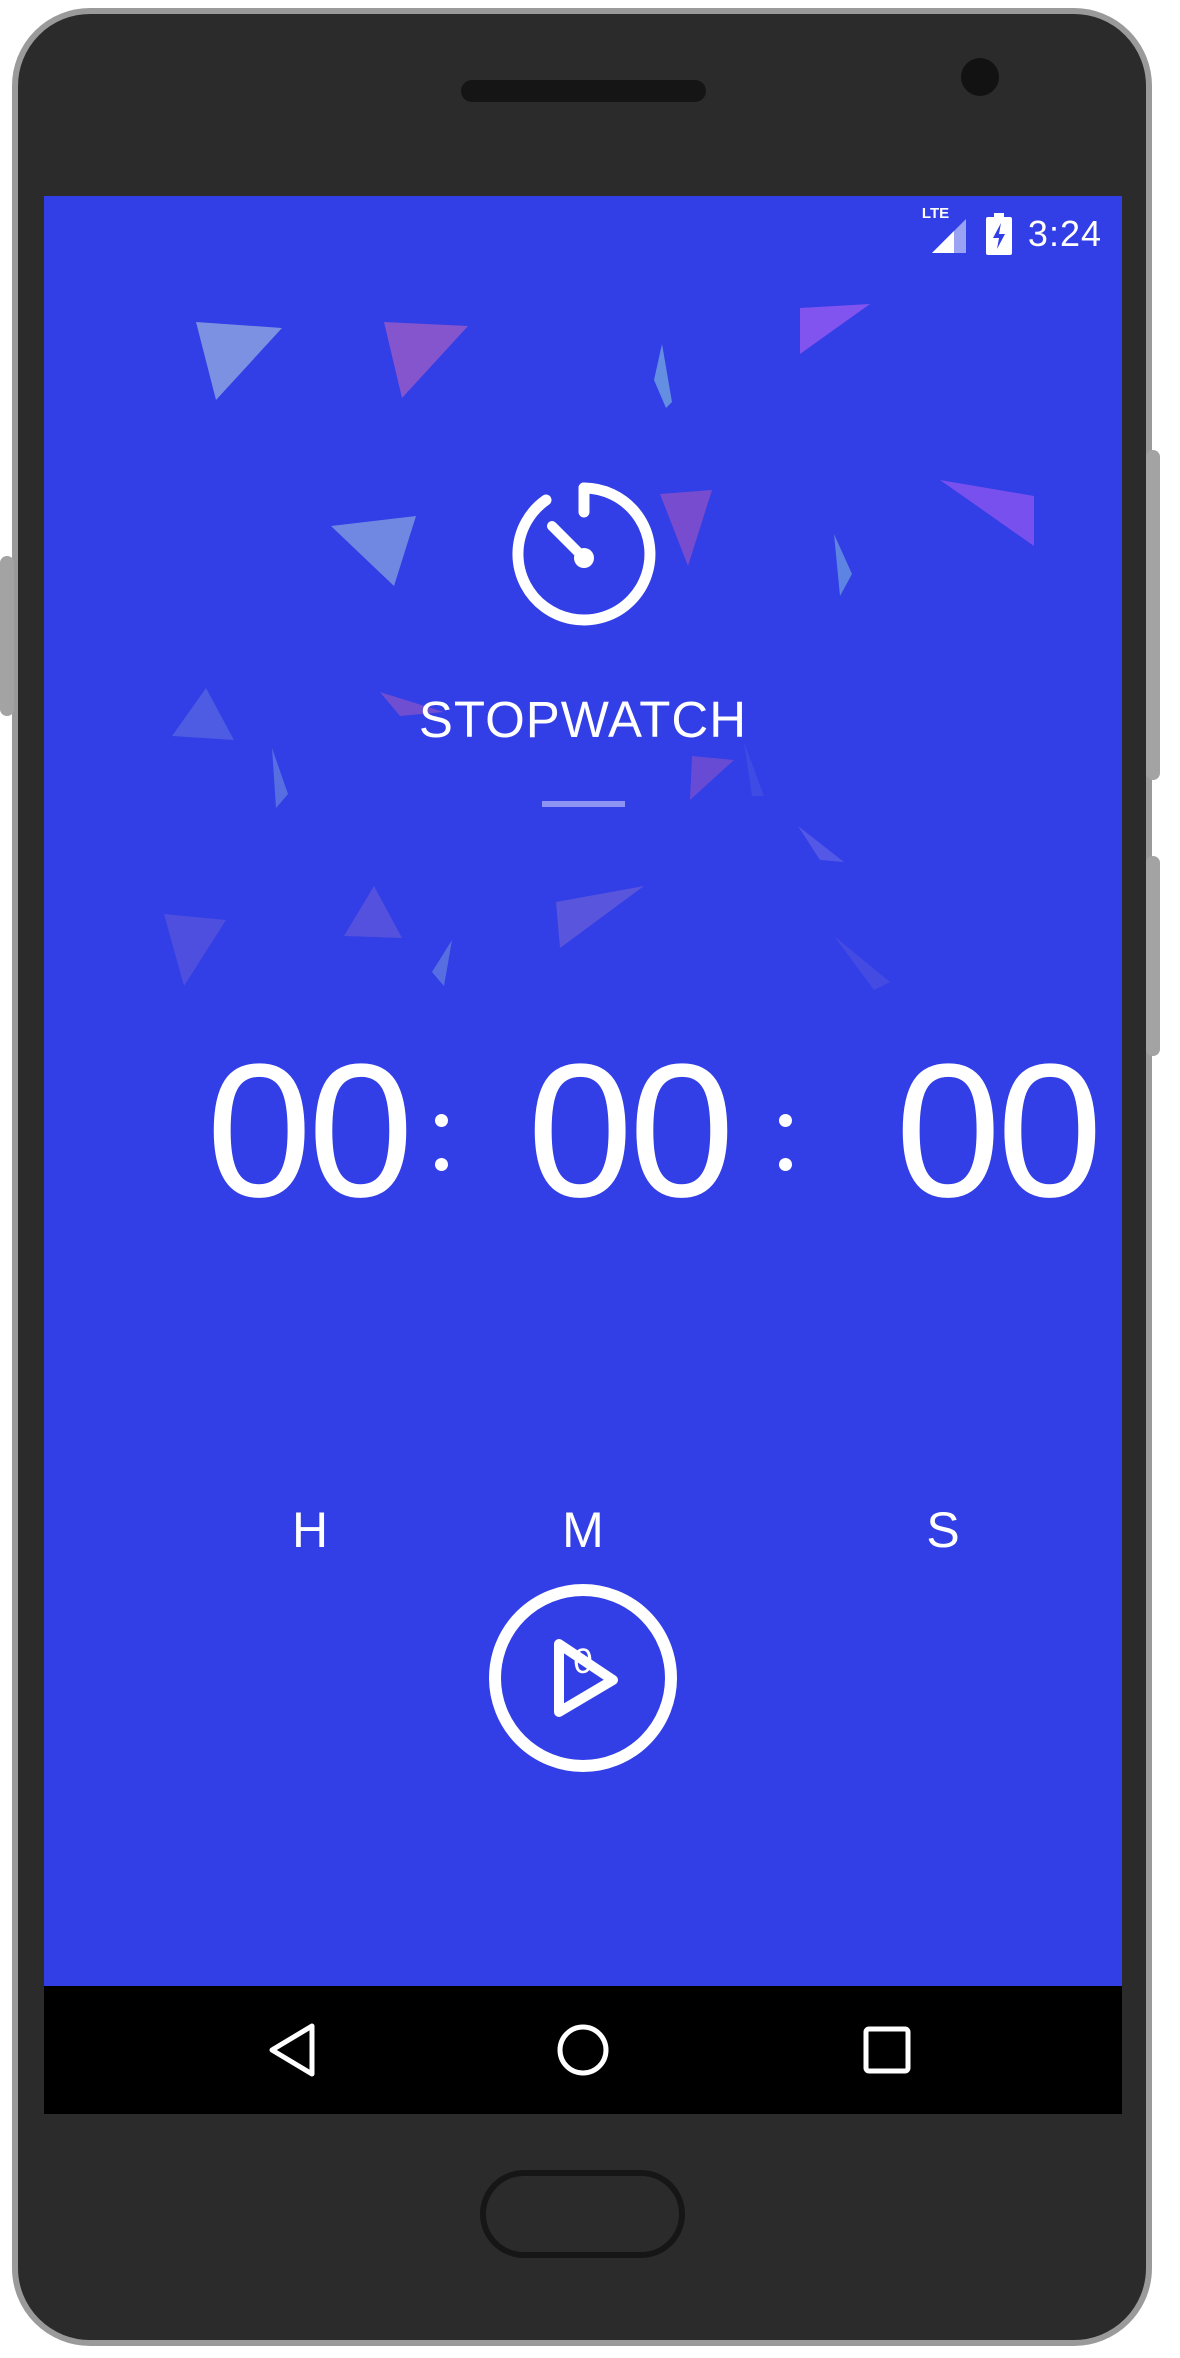 The width and height of the screenshot is (1180, 2358). Describe the element at coordinates (583, 804) in the screenshot. I see `title-divider` at that location.